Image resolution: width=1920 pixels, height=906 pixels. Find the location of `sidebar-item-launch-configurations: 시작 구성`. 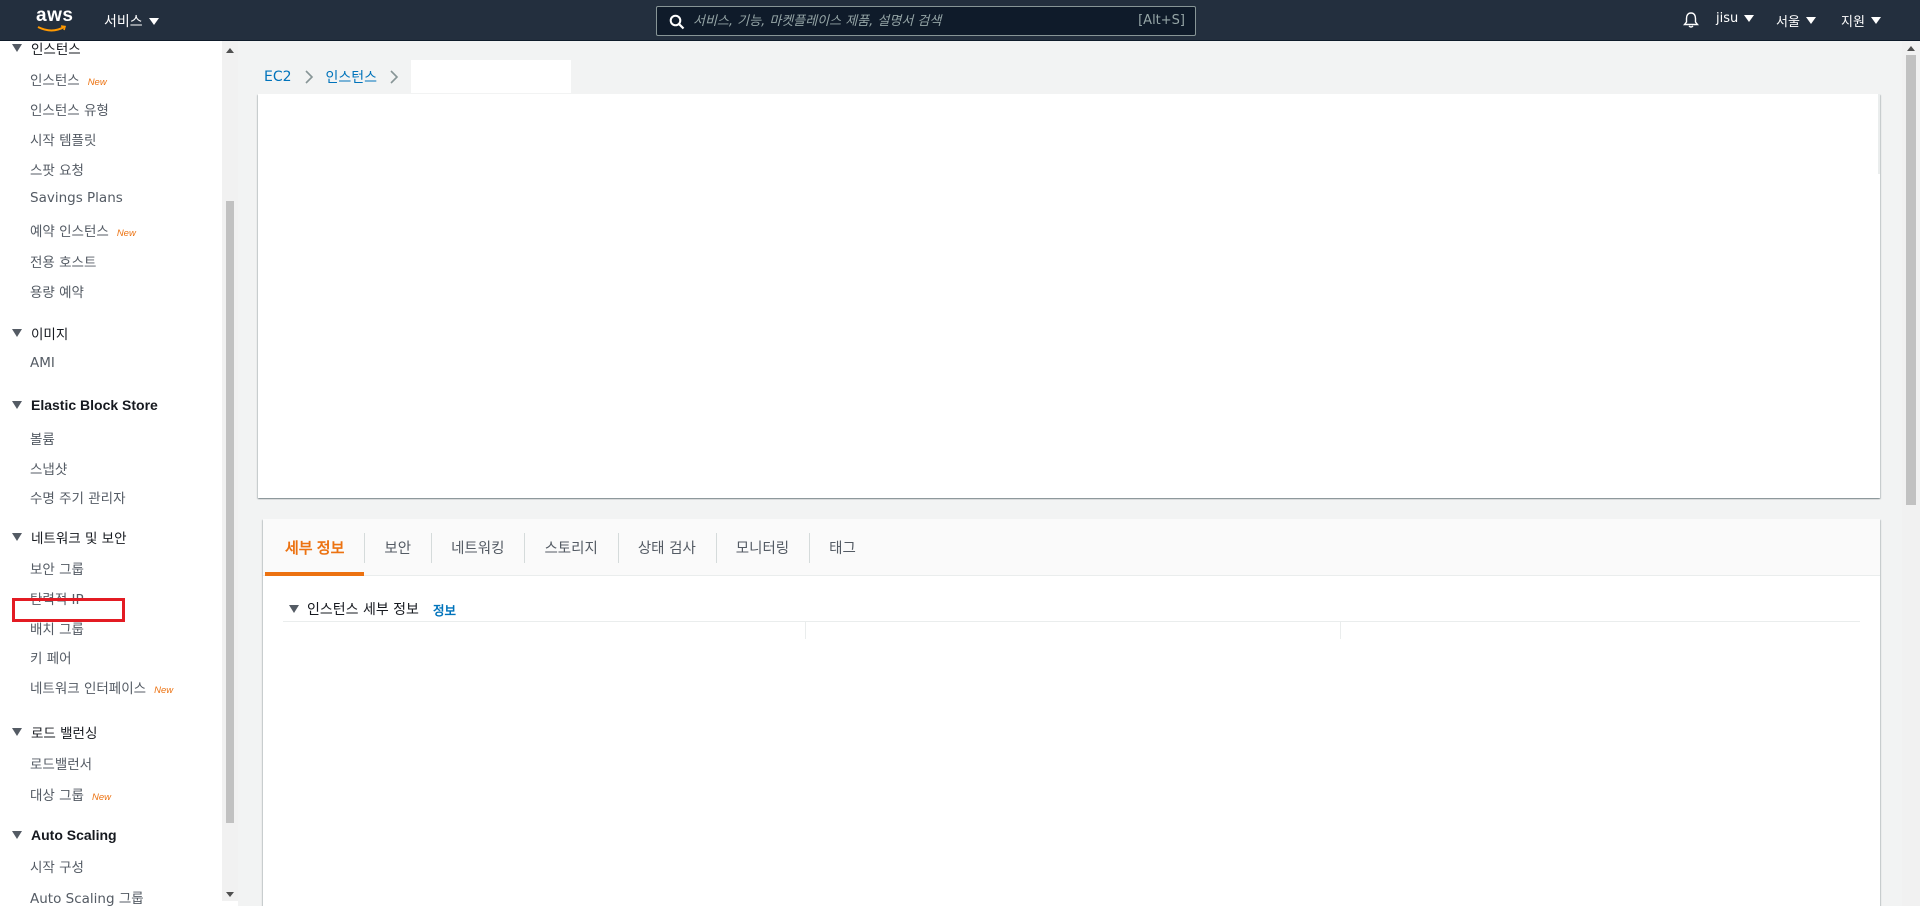

sidebar-item-launch-configurations: 시작 구성 is located at coordinates (57, 866).